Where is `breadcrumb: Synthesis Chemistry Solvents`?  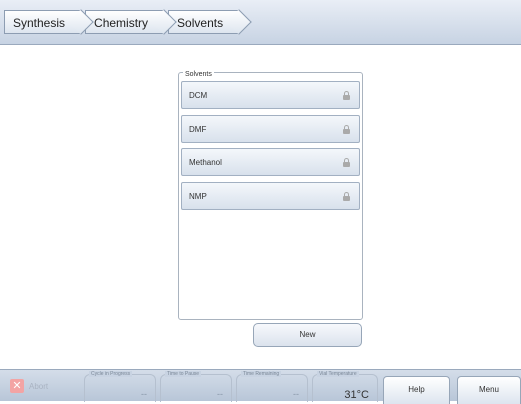 breadcrumb: Synthesis Chemistry Solvents is located at coordinates (123, 22).